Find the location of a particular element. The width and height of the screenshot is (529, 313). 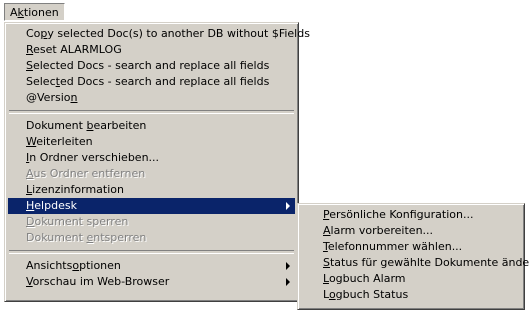

menu-item-dokument-sperren: Dokument sperren is located at coordinates (77, 221).